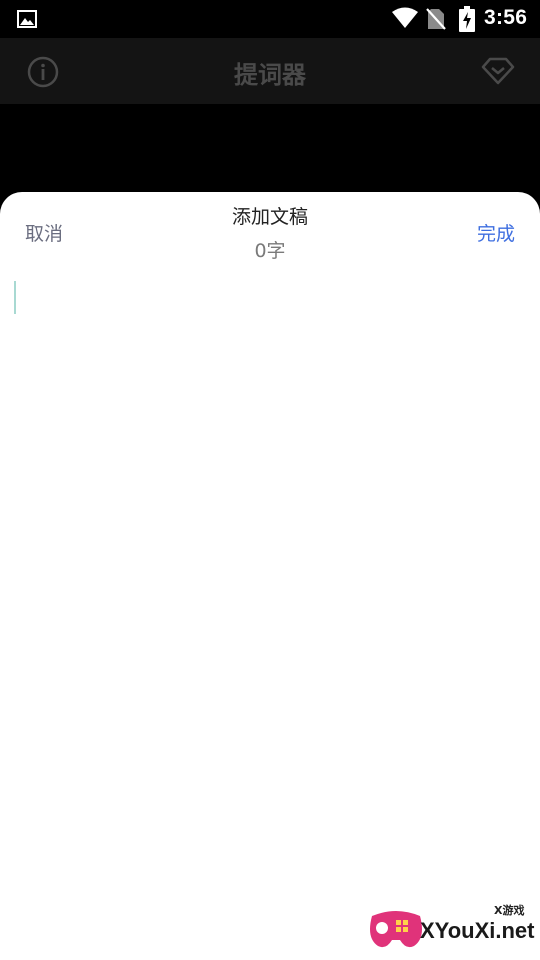  What do you see at coordinates (15, 297) in the screenshot?
I see `text-caret` at bounding box center [15, 297].